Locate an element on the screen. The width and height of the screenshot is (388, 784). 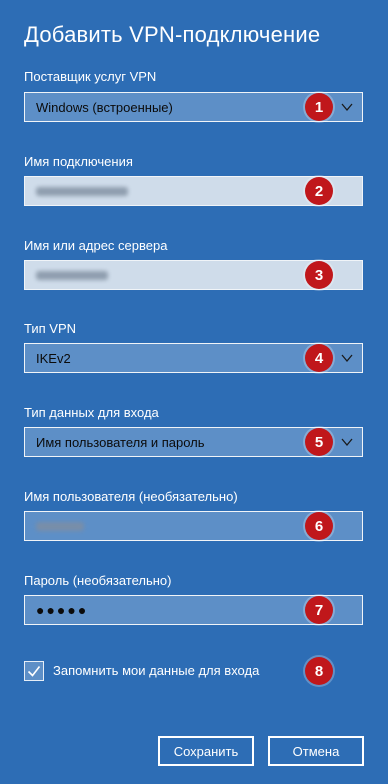
remember-checkbox is located at coordinates (34, 671).